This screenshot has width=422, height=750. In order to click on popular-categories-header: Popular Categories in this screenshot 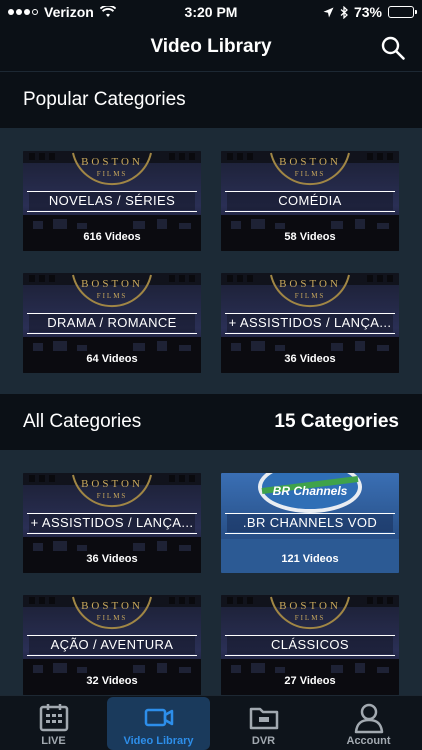, I will do `click(211, 100)`.